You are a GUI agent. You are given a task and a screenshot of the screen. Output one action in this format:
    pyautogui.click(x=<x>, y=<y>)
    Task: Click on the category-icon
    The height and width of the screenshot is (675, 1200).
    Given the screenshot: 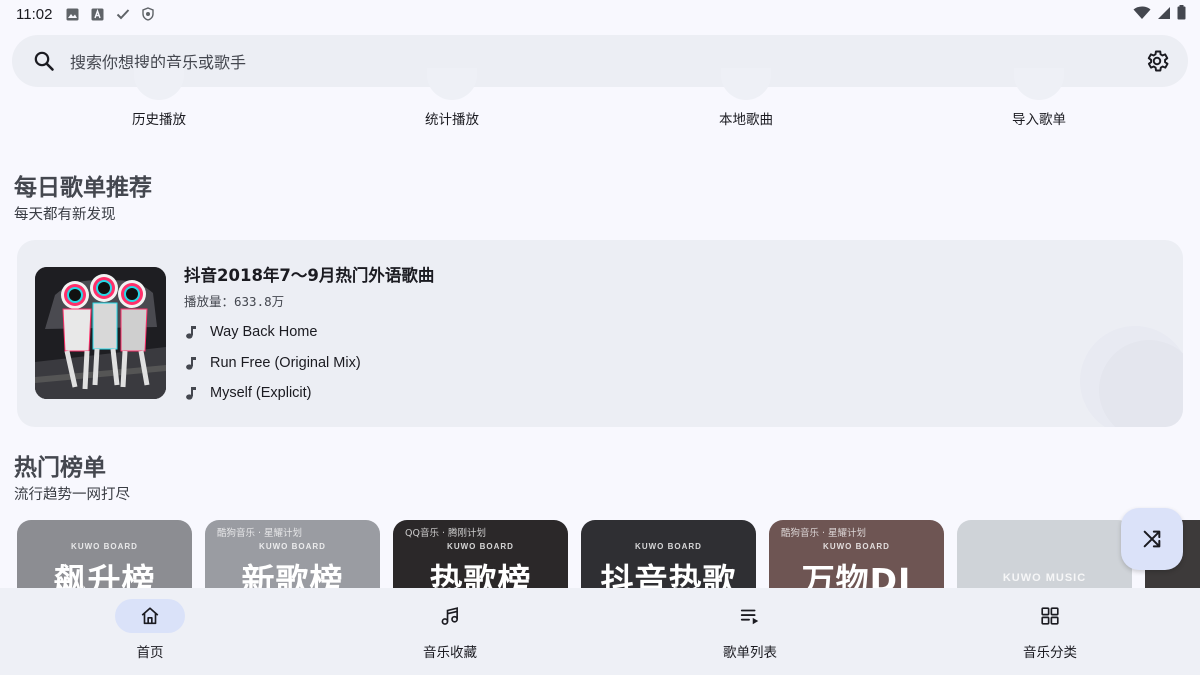 What is the action you would take?
    pyautogui.click(x=1050, y=616)
    